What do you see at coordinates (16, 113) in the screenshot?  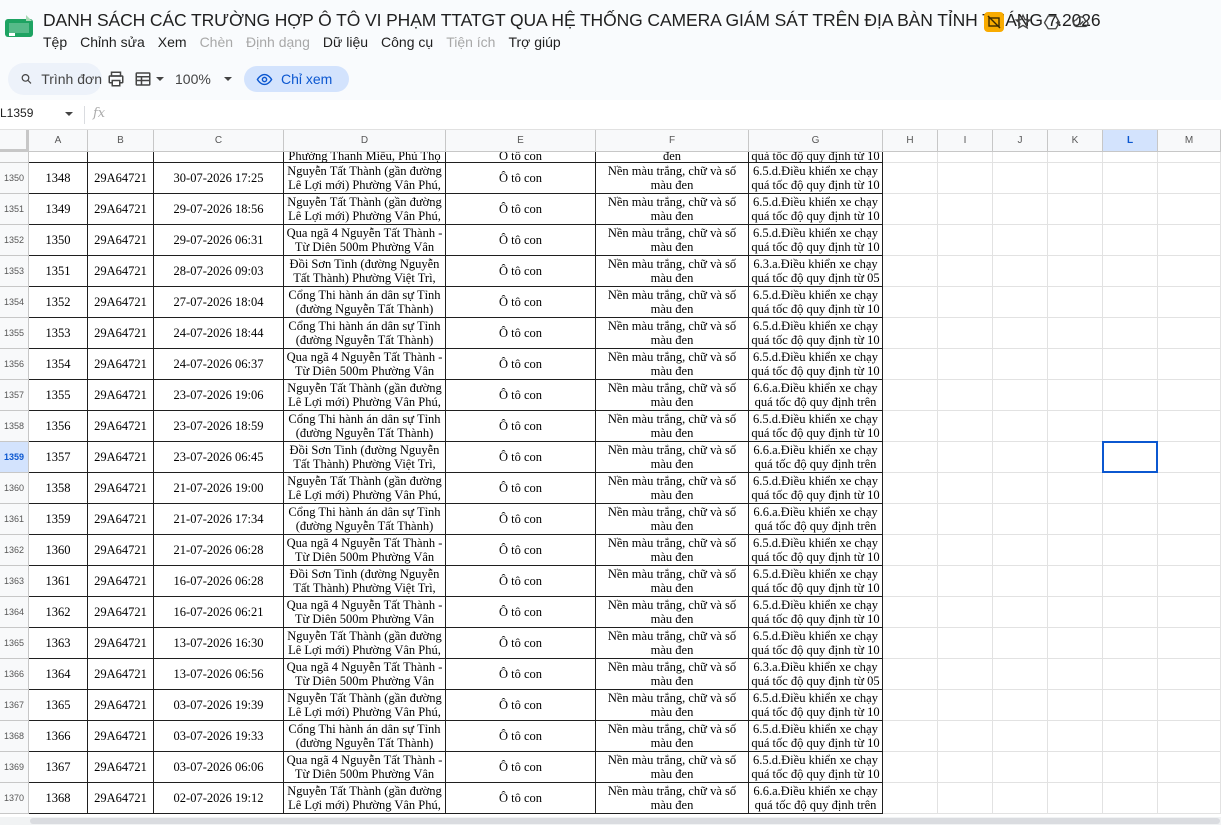 I see `name-box: L1359` at bounding box center [16, 113].